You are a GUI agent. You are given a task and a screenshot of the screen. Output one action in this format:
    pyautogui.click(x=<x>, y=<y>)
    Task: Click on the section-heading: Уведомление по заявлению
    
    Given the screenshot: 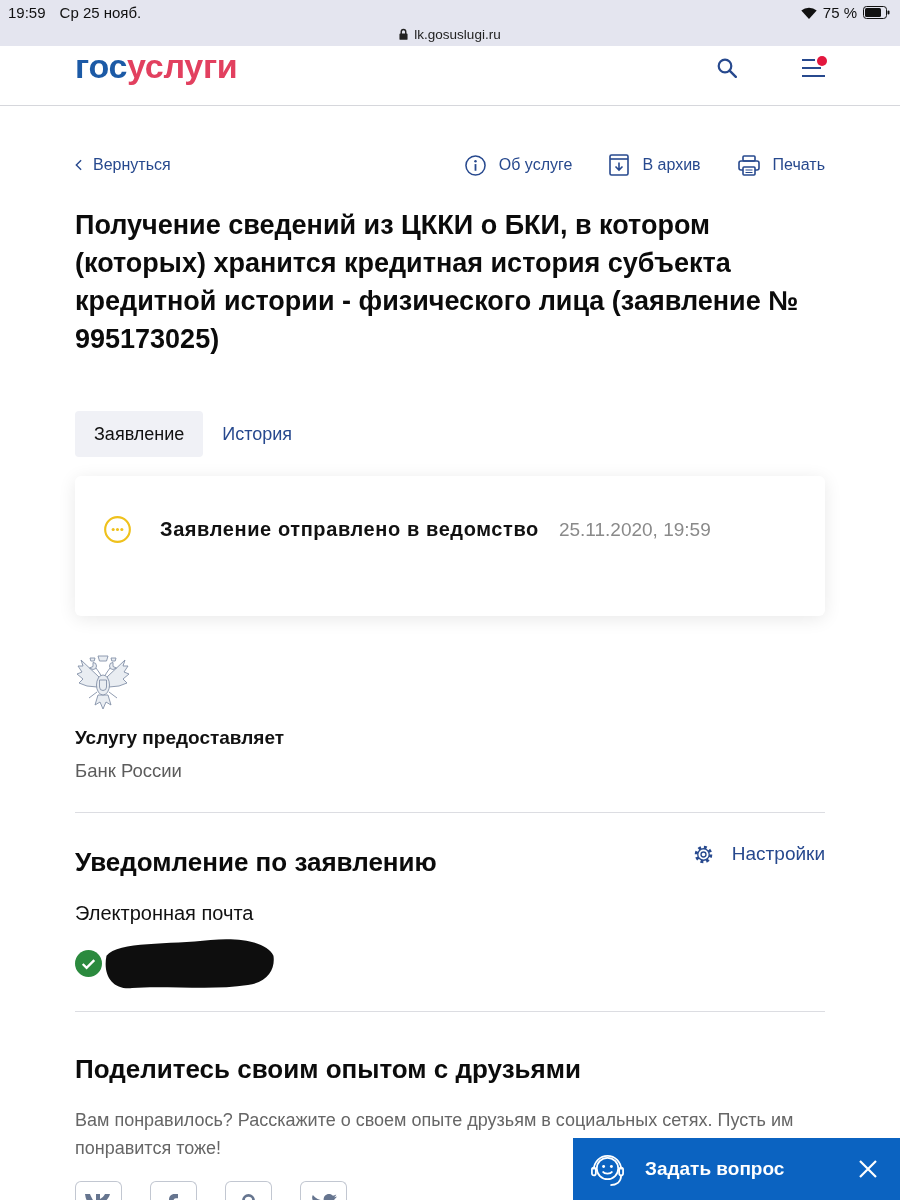 What is the action you would take?
    pyautogui.click(x=256, y=862)
    